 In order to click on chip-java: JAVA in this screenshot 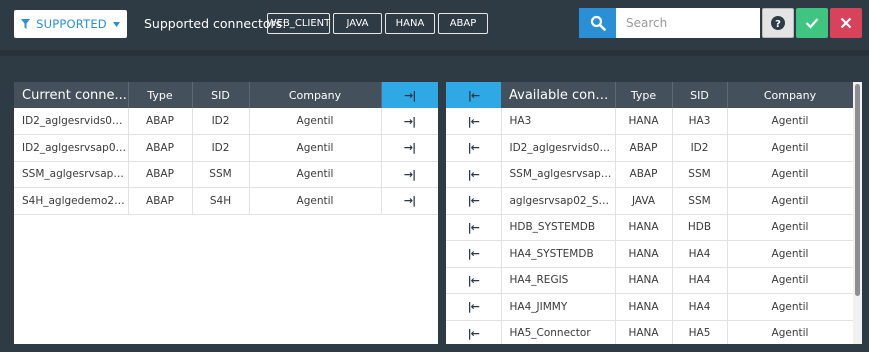, I will do `click(357, 23)`.